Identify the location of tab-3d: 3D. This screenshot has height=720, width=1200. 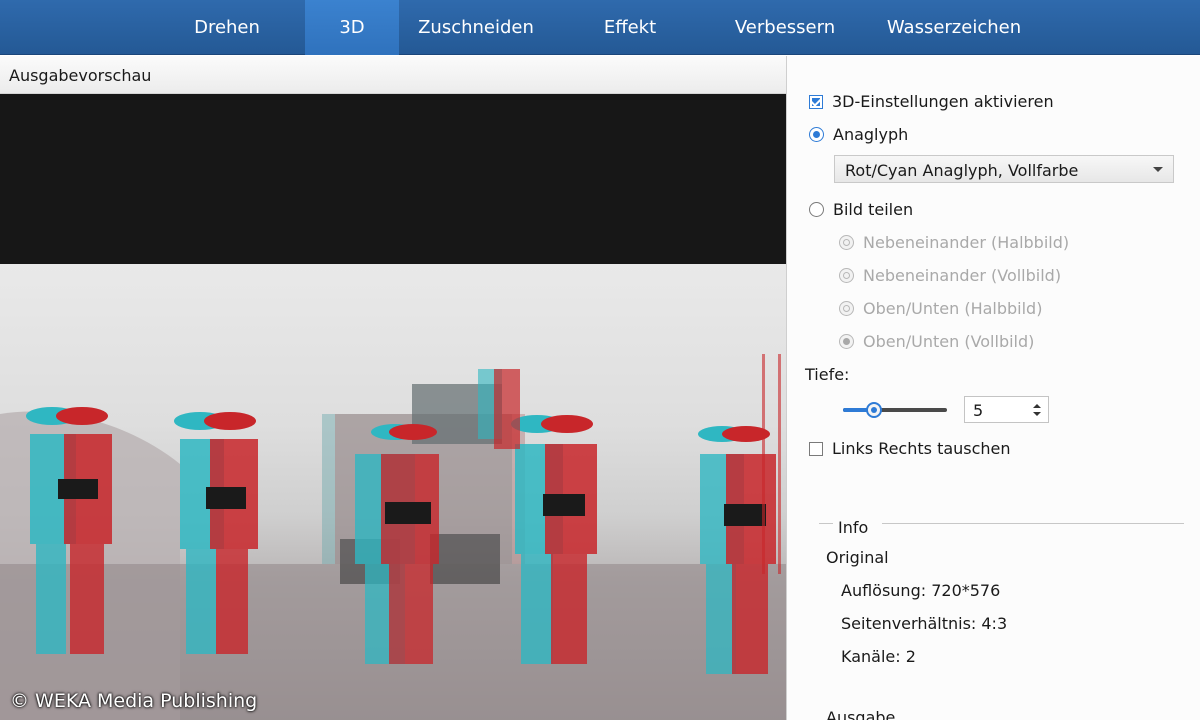
(352, 27).